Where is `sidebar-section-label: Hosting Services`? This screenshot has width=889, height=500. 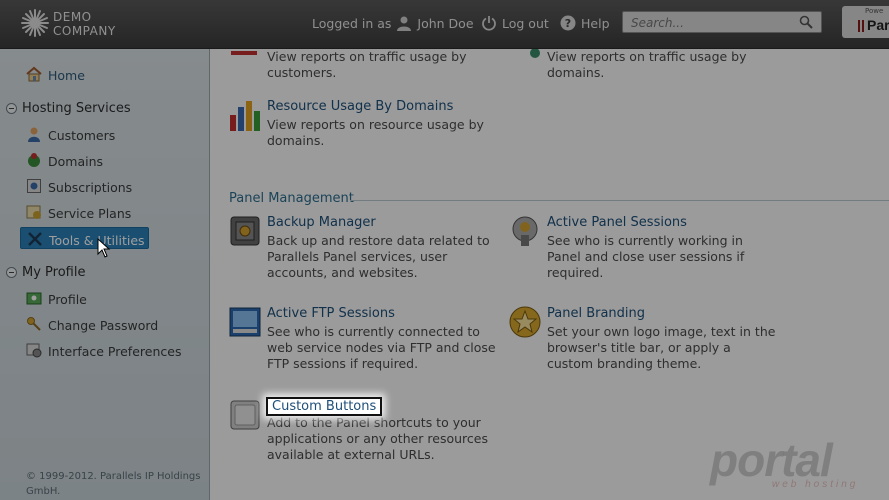
sidebar-section-label: Hosting Services is located at coordinates (76, 108).